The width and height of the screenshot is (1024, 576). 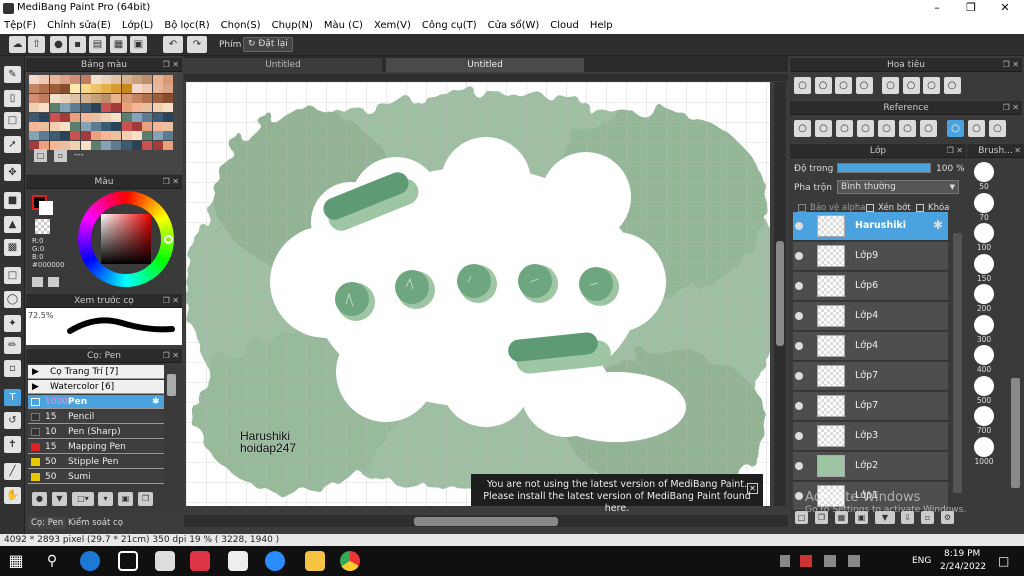 What do you see at coordinates (145, 499) in the screenshot?
I see `brush-copy-icon: ❐` at bounding box center [145, 499].